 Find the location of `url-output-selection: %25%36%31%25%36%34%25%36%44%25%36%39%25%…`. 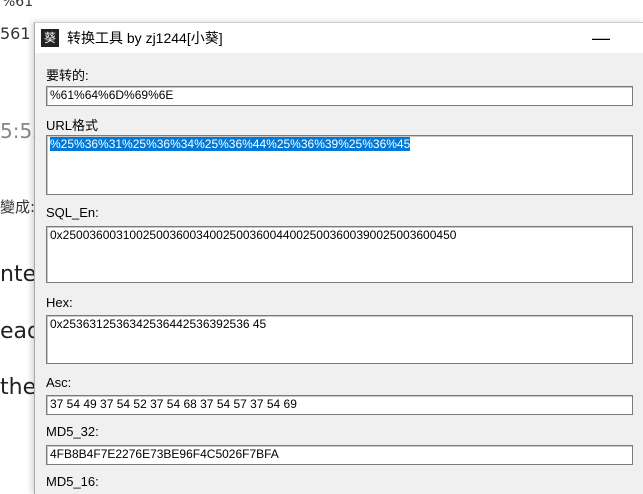

url-output-selection: %25%36%31%25%36%34%25%36%44%25%36%39%25%… is located at coordinates (230, 144).